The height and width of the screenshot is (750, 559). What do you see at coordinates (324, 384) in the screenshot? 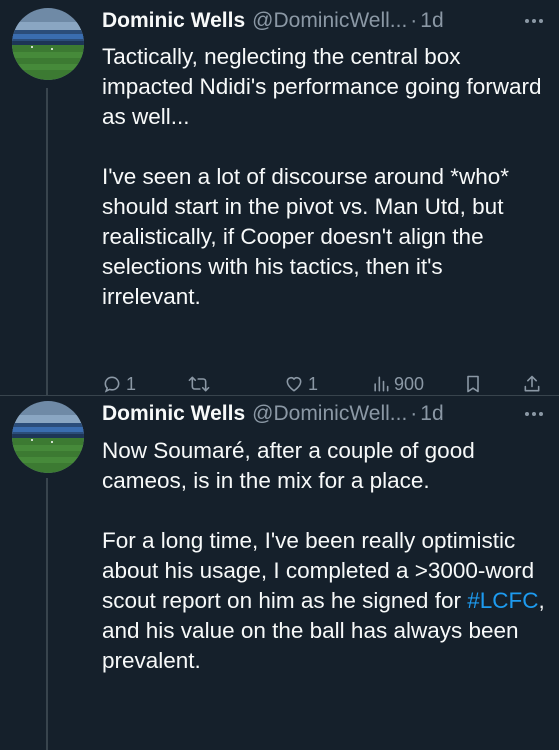
I see `tweet-actions: 1 1 900` at bounding box center [324, 384].